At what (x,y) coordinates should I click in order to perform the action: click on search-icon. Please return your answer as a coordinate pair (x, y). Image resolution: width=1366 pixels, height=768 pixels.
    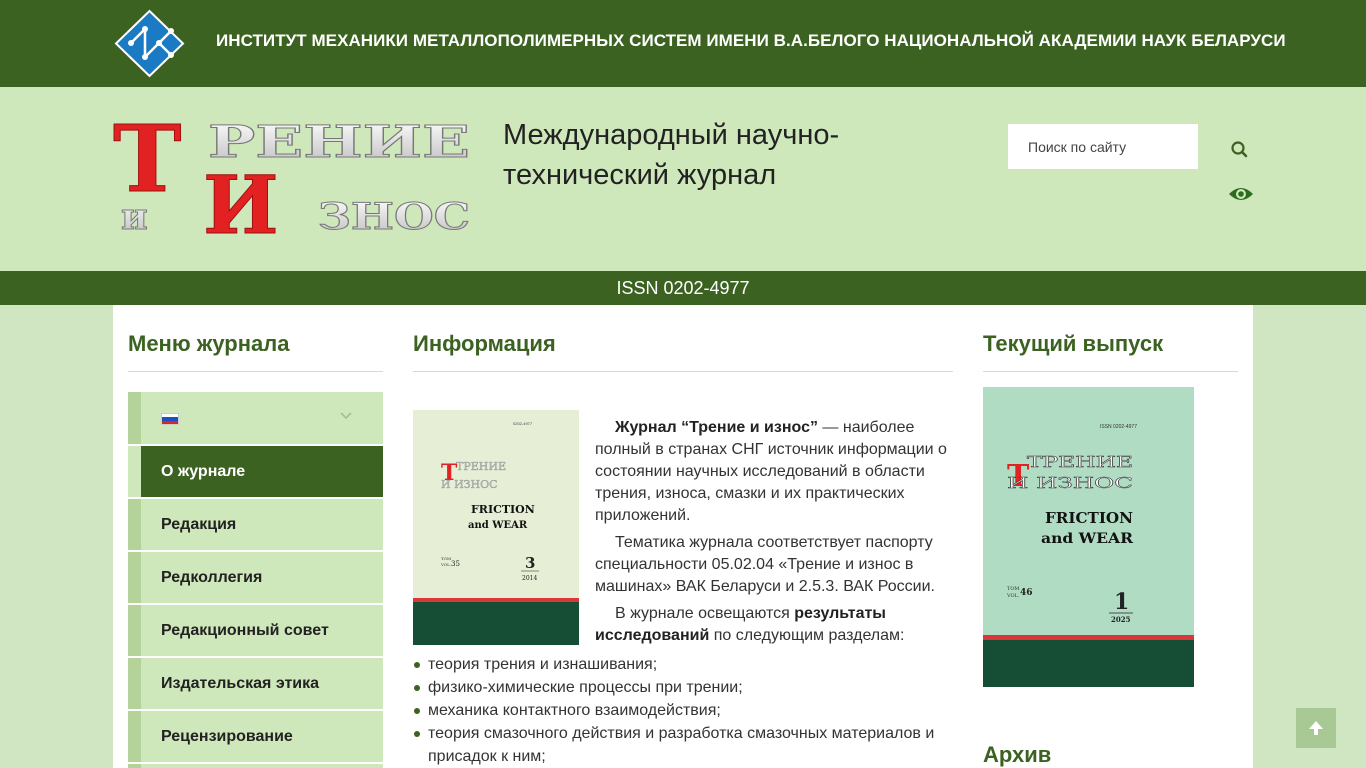
    Looking at the image, I should click on (1240, 150).